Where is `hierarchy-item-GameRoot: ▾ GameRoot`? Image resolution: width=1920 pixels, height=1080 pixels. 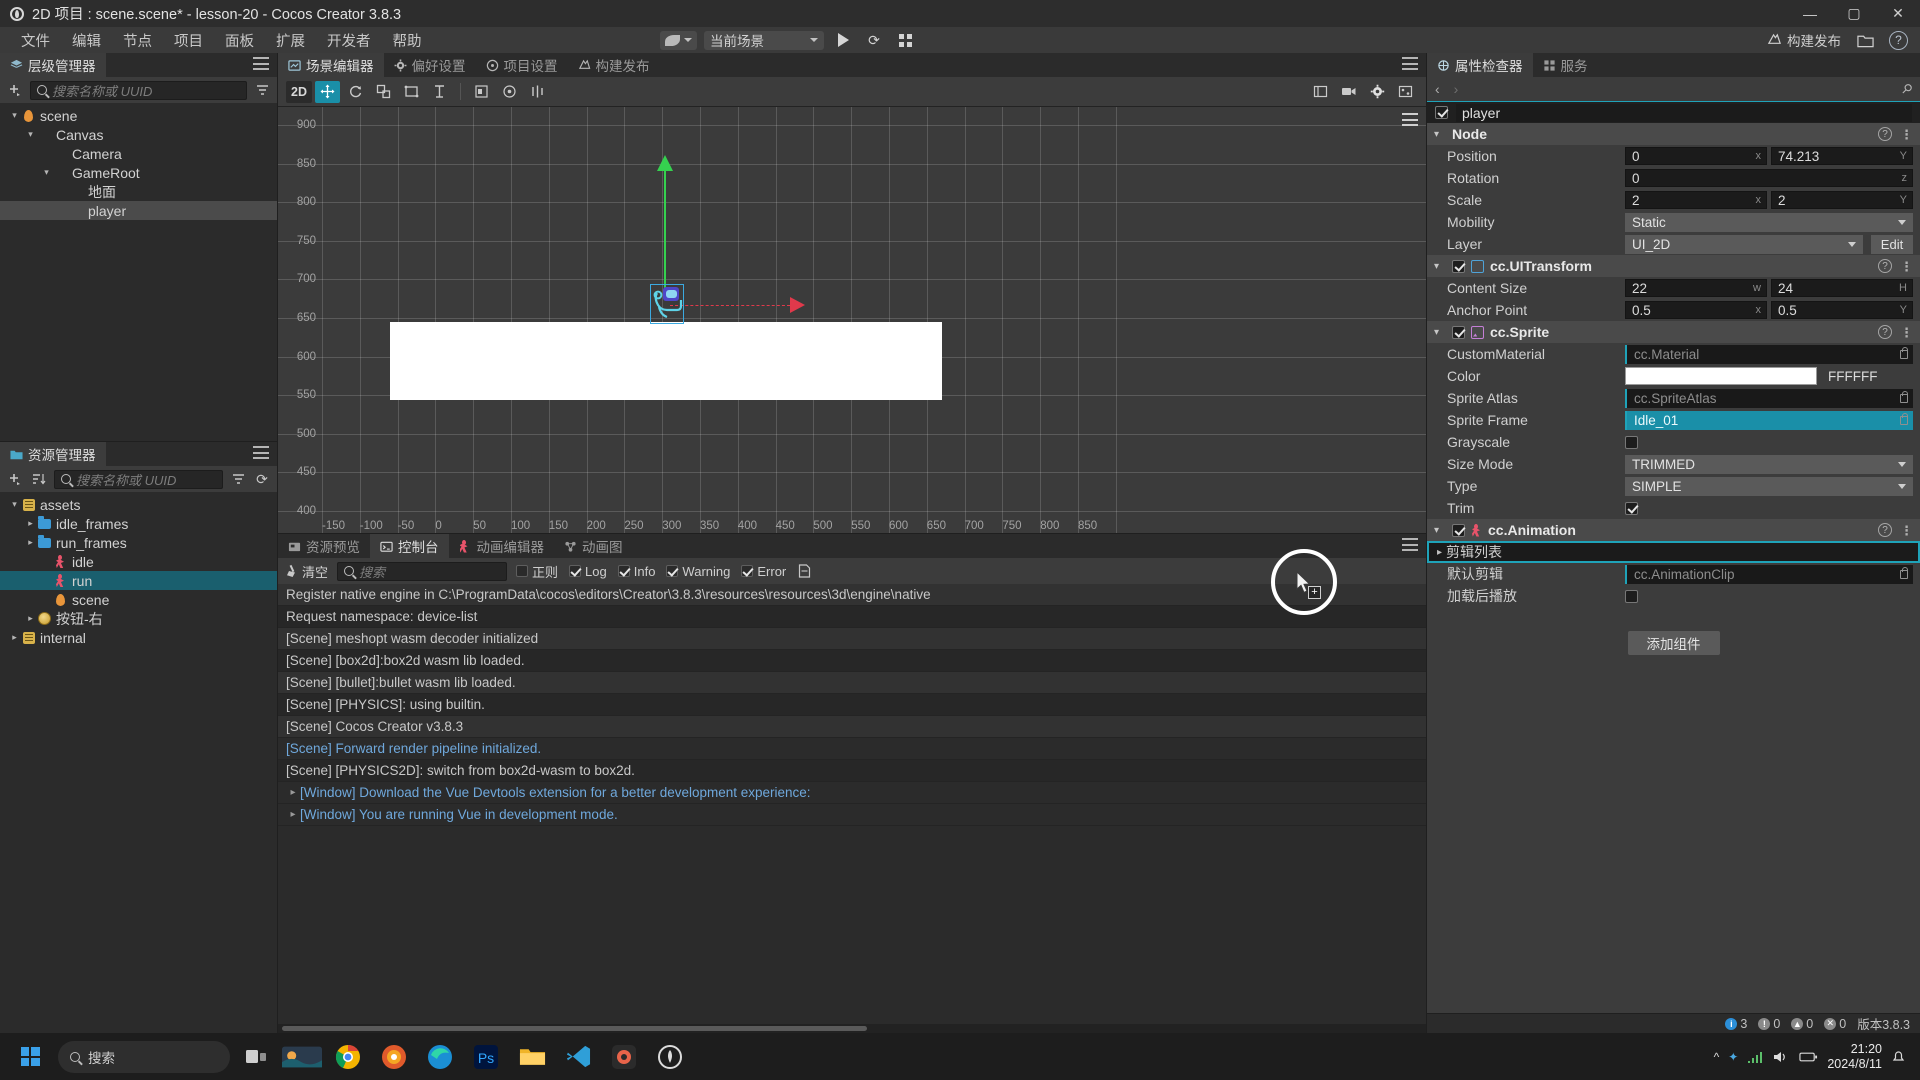 hierarchy-item-GameRoot: ▾ GameRoot is located at coordinates (138, 172).